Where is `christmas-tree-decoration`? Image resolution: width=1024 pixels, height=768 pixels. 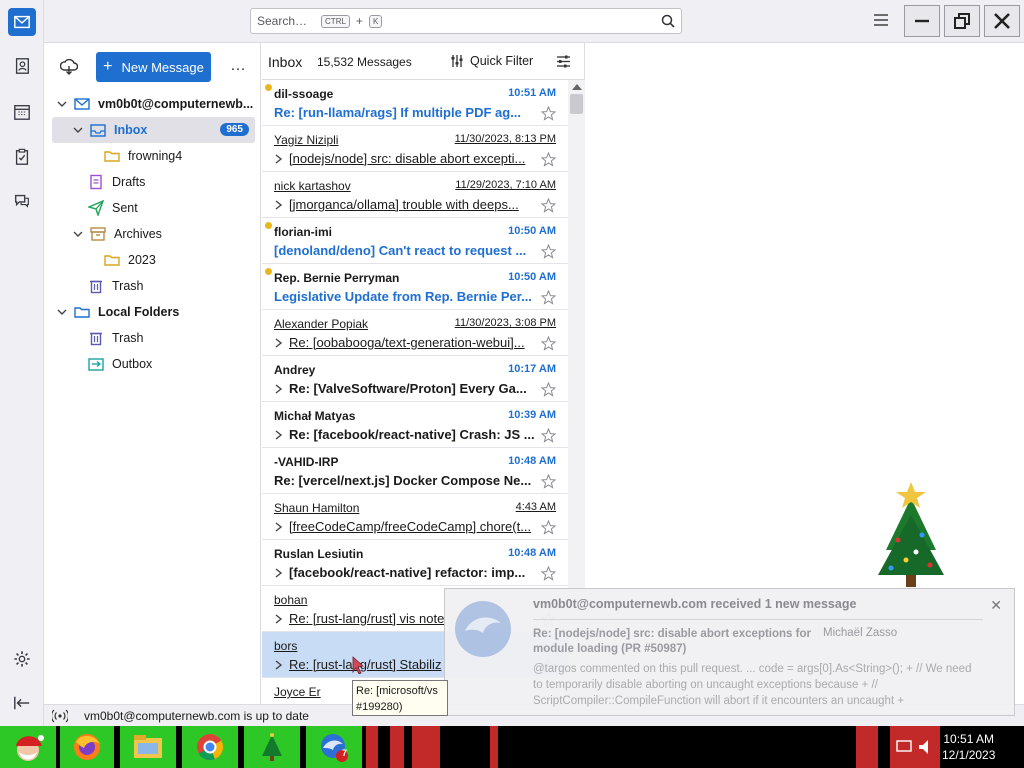
christmas-tree-decoration is located at coordinates (911, 534).